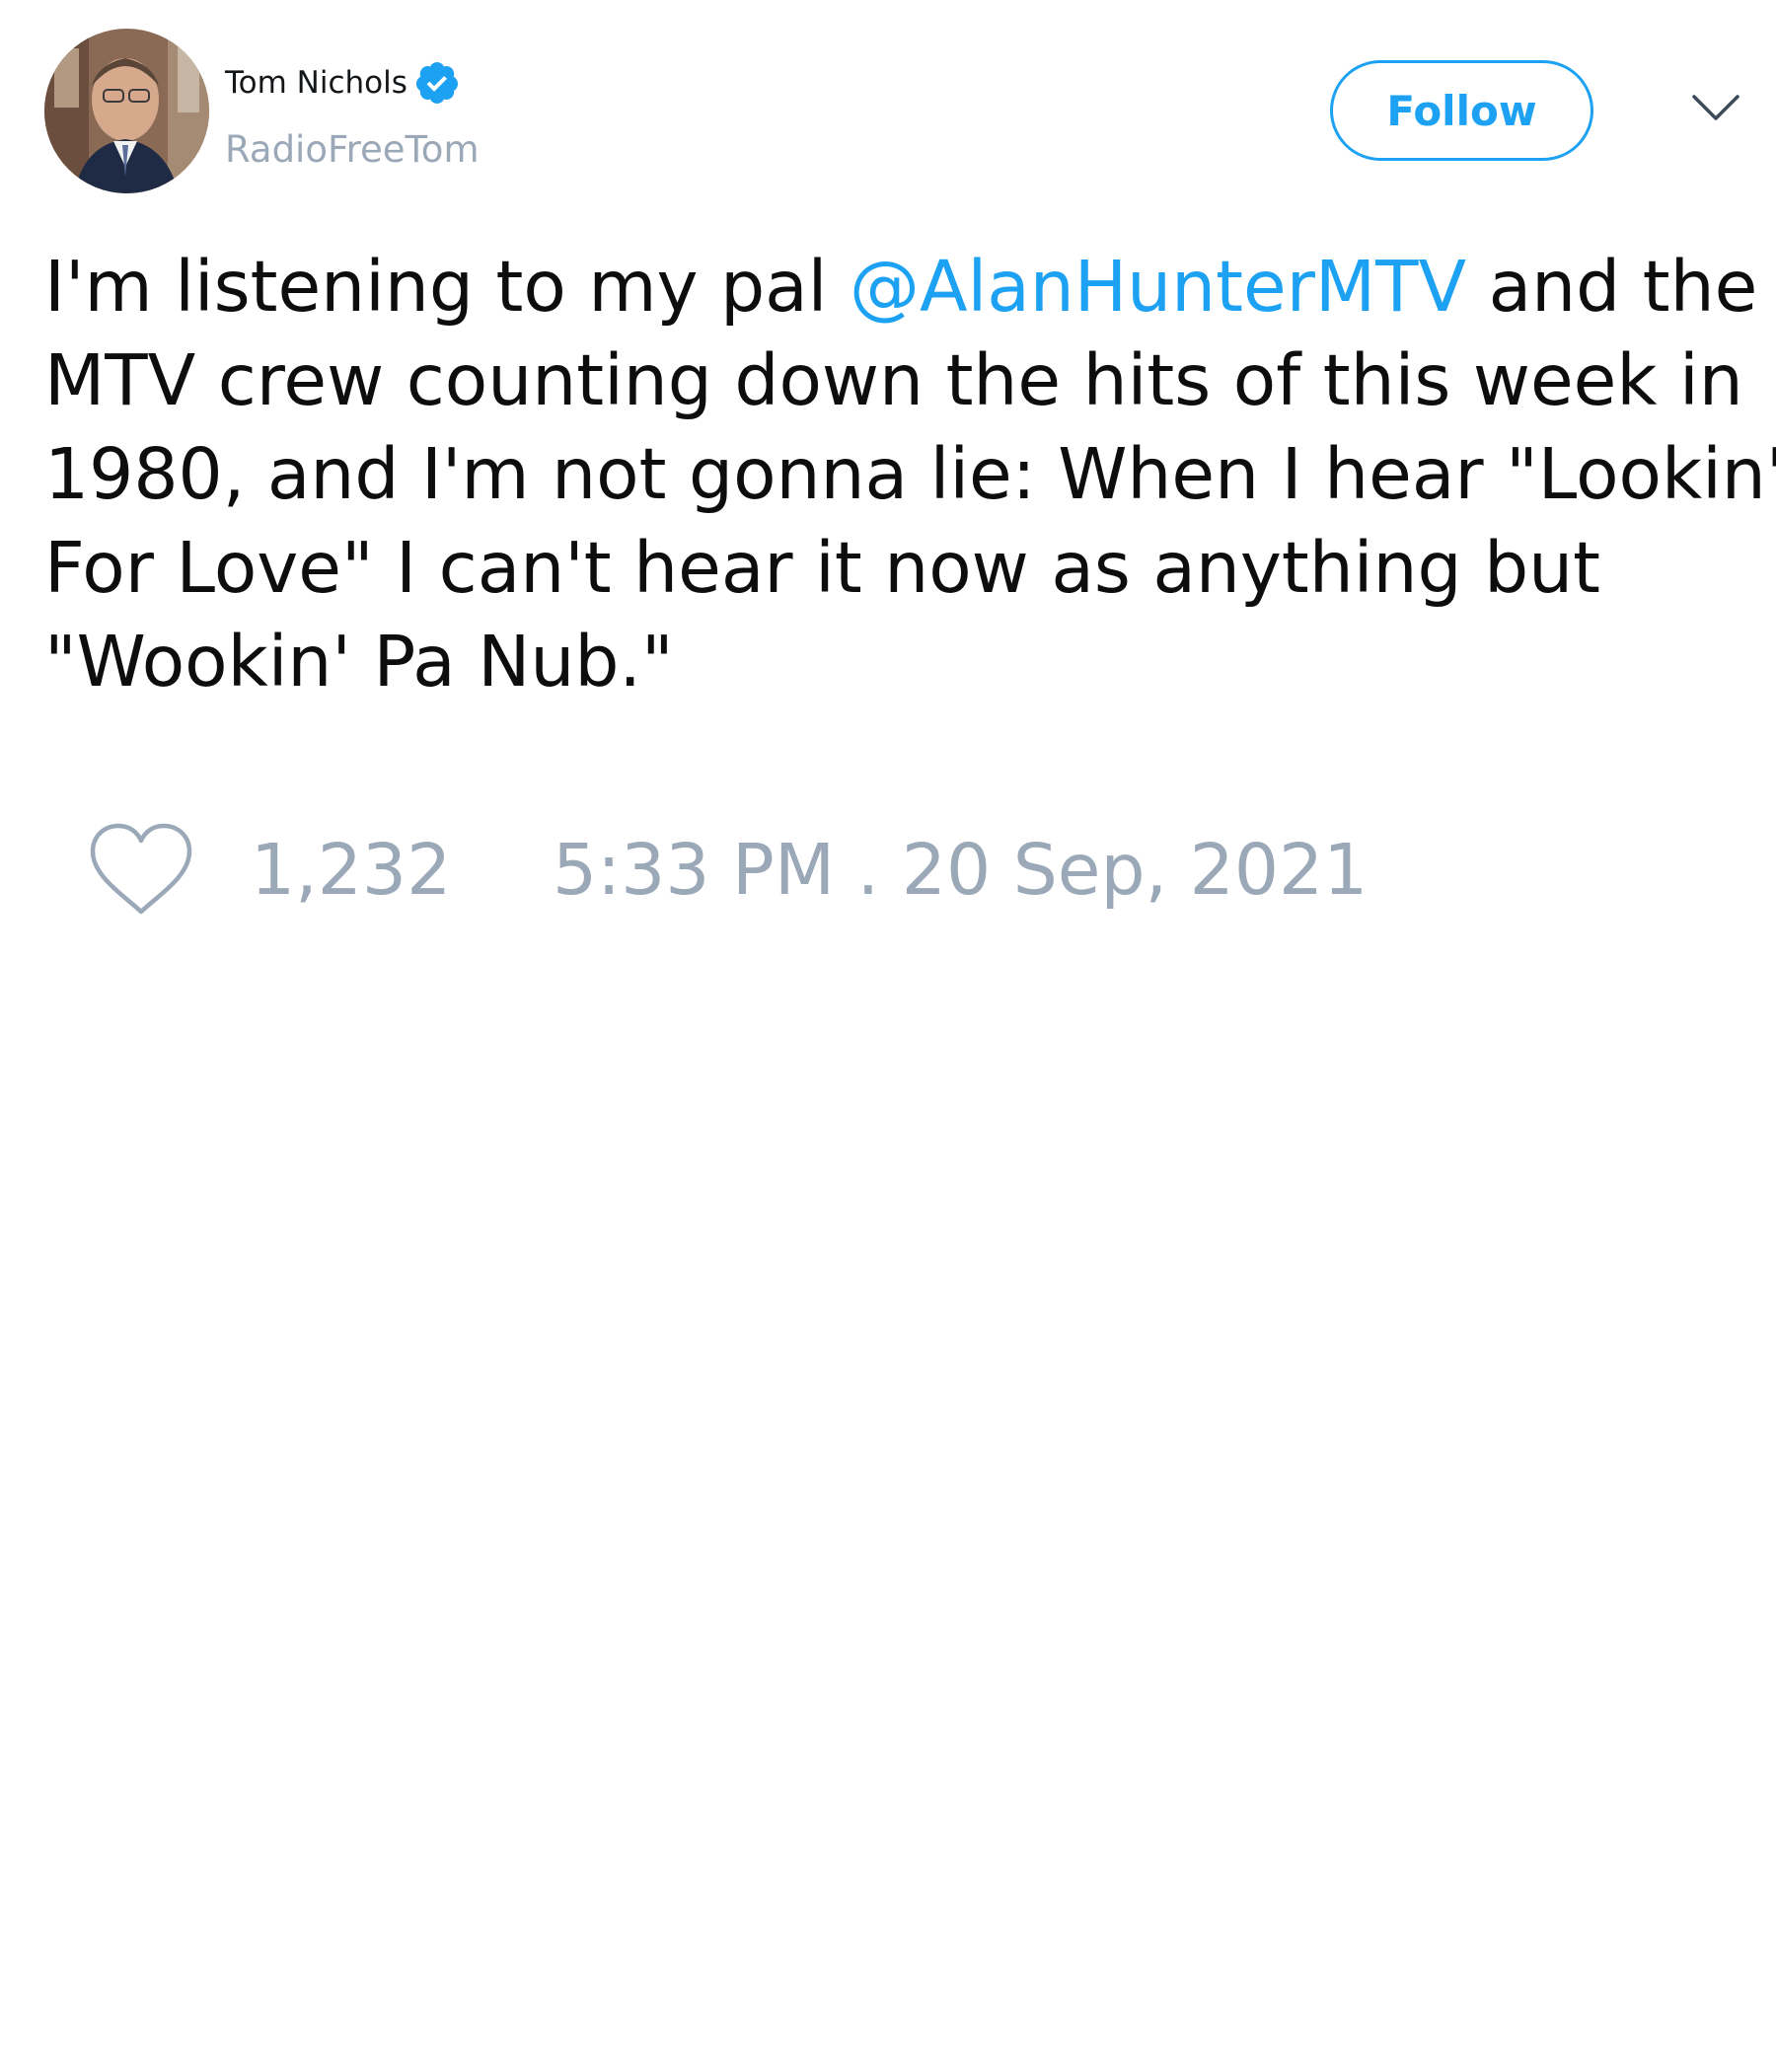 This screenshot has width=1776, height=2072. What do you see at coordinates (447, 287) in the screenshot?
I see `tweet-text-intro: I'm listening to my pal` at bounding box center [447, 287].